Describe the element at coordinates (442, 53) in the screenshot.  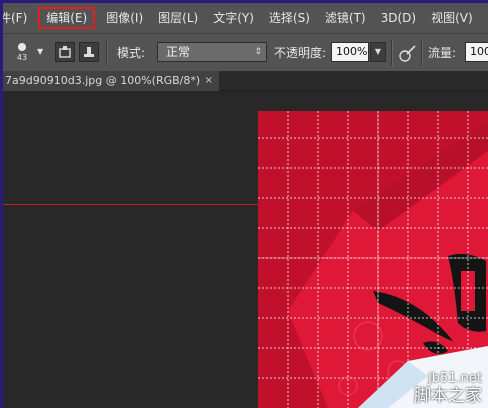
I see `flow-label: 流量:` at that location.